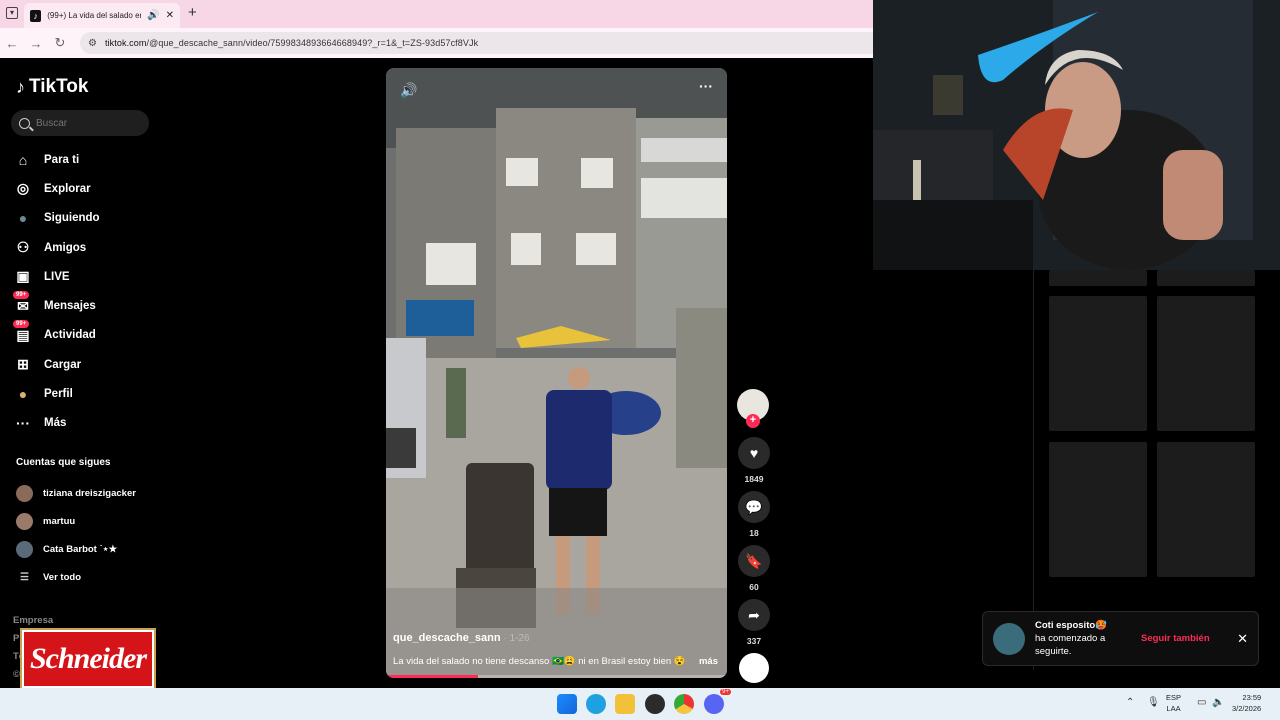 The height and width of the screenshot is (720, 1280). I want to click on obs-icon, so click(655, 704).